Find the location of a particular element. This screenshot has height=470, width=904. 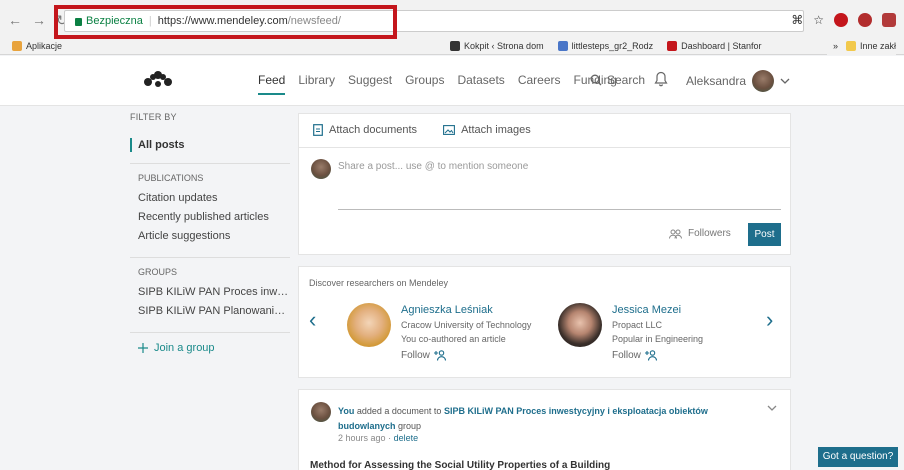

filter-article-suggestions: Article suggestions is located at coordinates (210, 236).